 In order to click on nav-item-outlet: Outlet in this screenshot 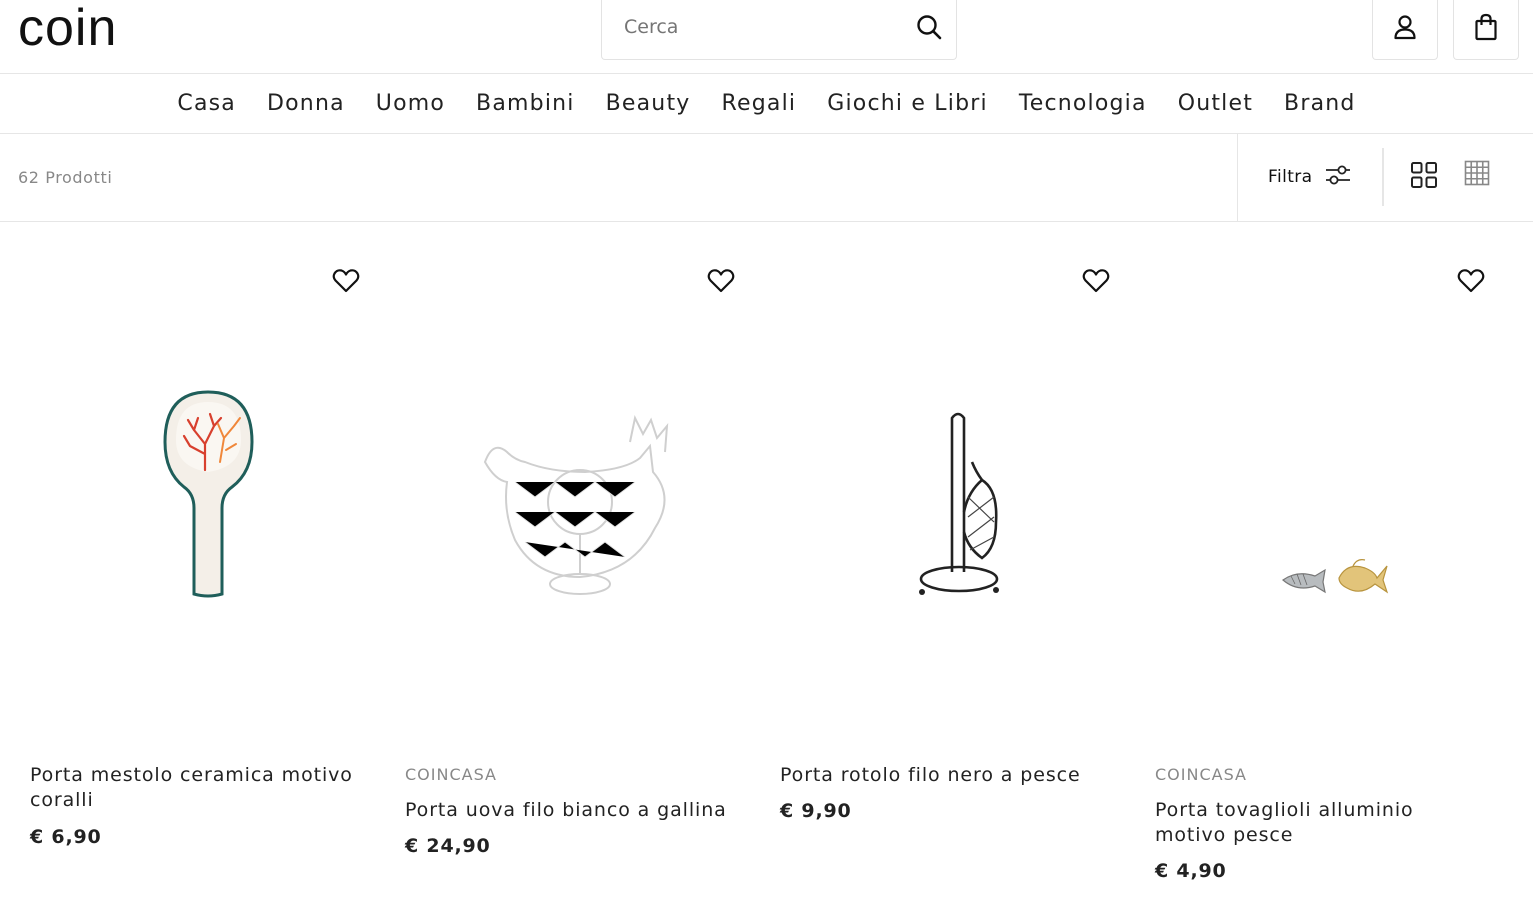, I will do `click(1215, 103)`.